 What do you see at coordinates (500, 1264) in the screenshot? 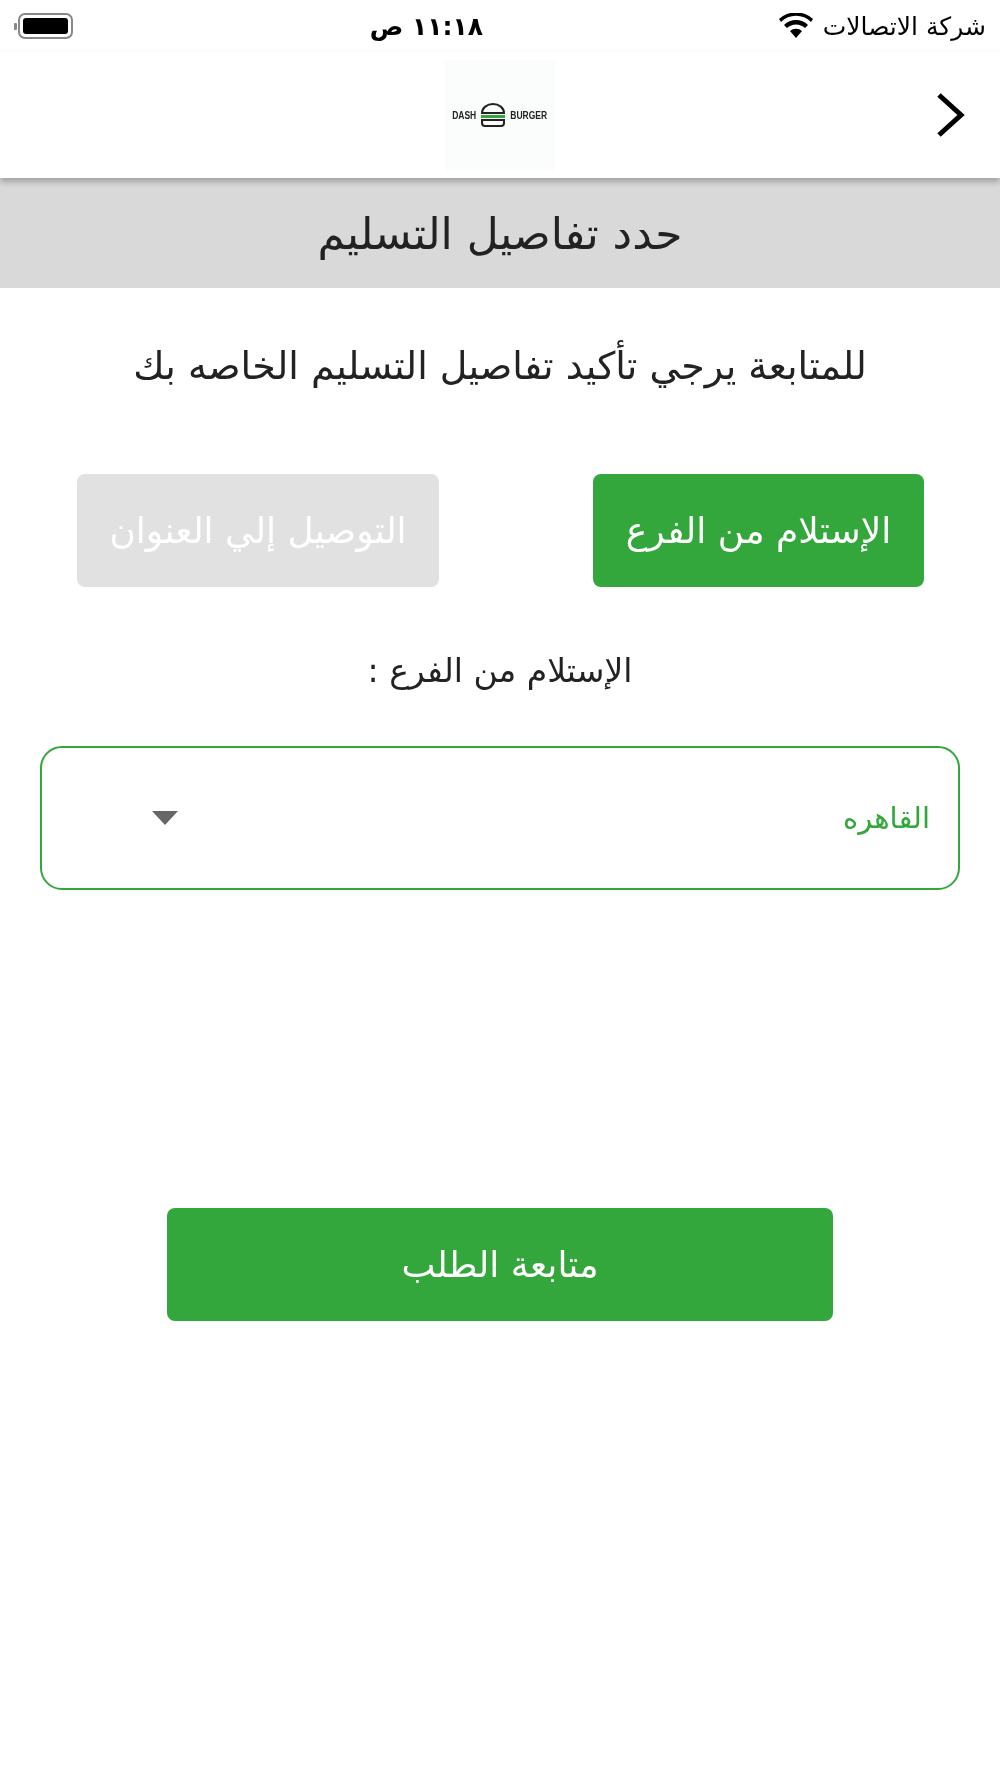
I see `continue-order-button: متابعة الطلب` at bounding box center [500, 1264].